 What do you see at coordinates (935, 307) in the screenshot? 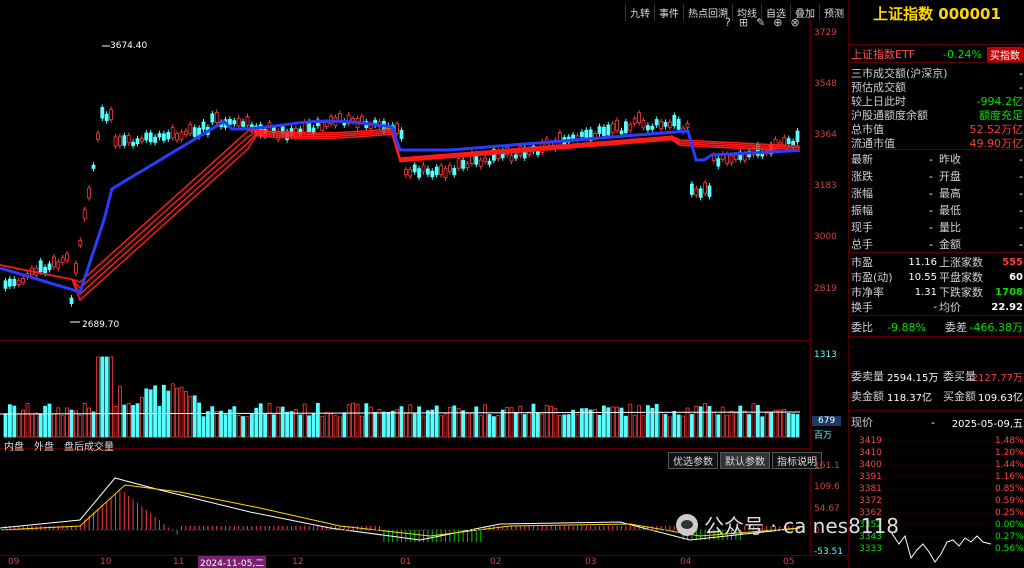
I see `valuation-value: -` at bounding box center [935, 307].